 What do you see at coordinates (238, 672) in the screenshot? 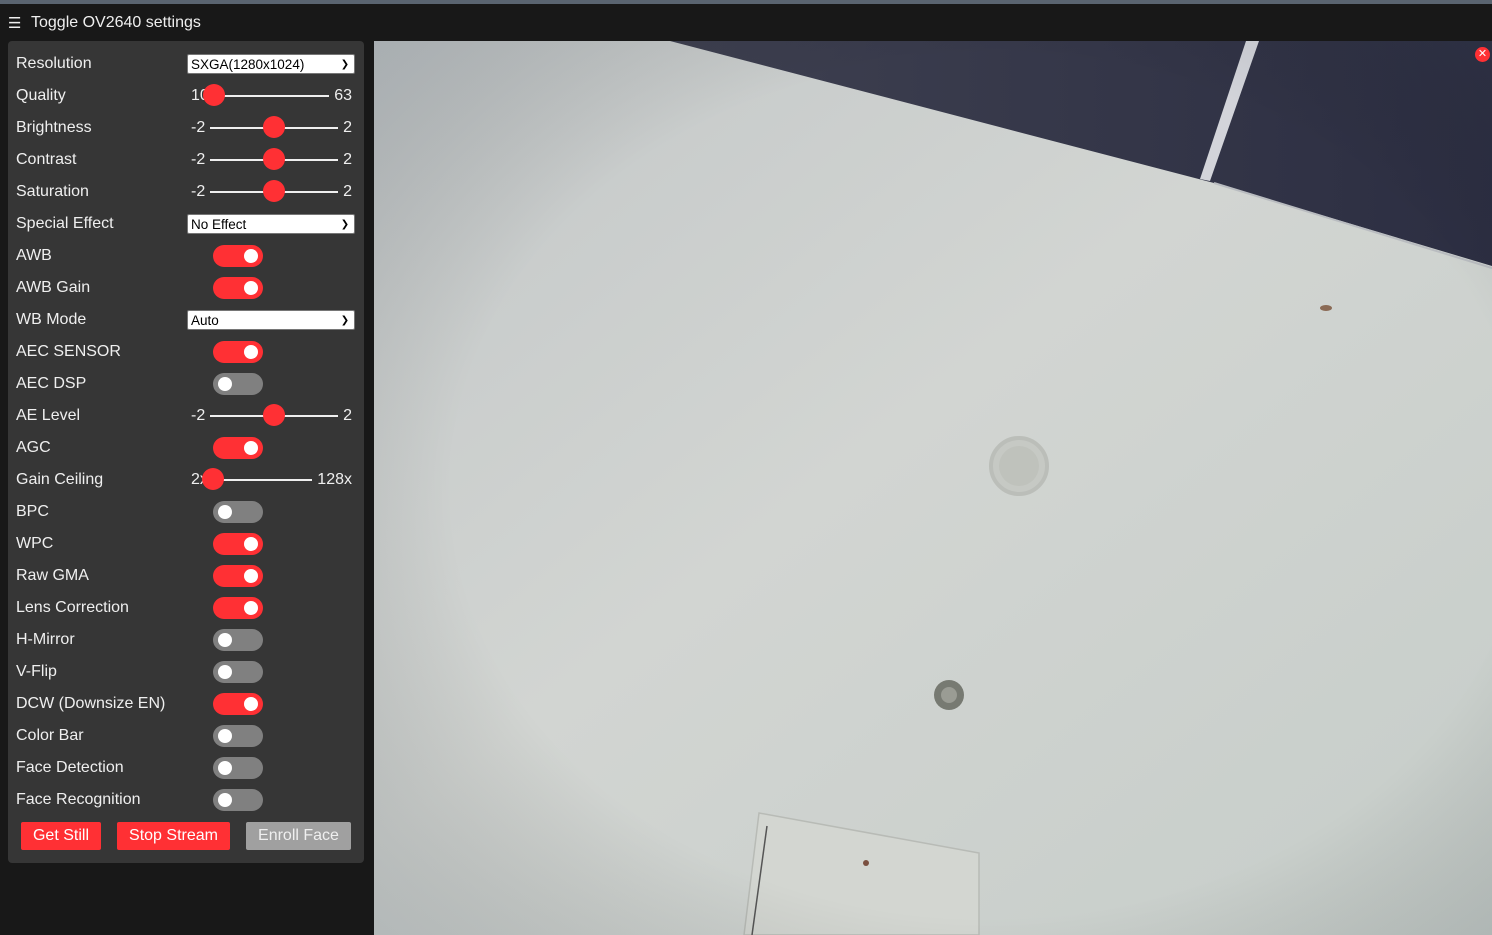
I see `v-flip-toggle` at bounding box center [238, 672].